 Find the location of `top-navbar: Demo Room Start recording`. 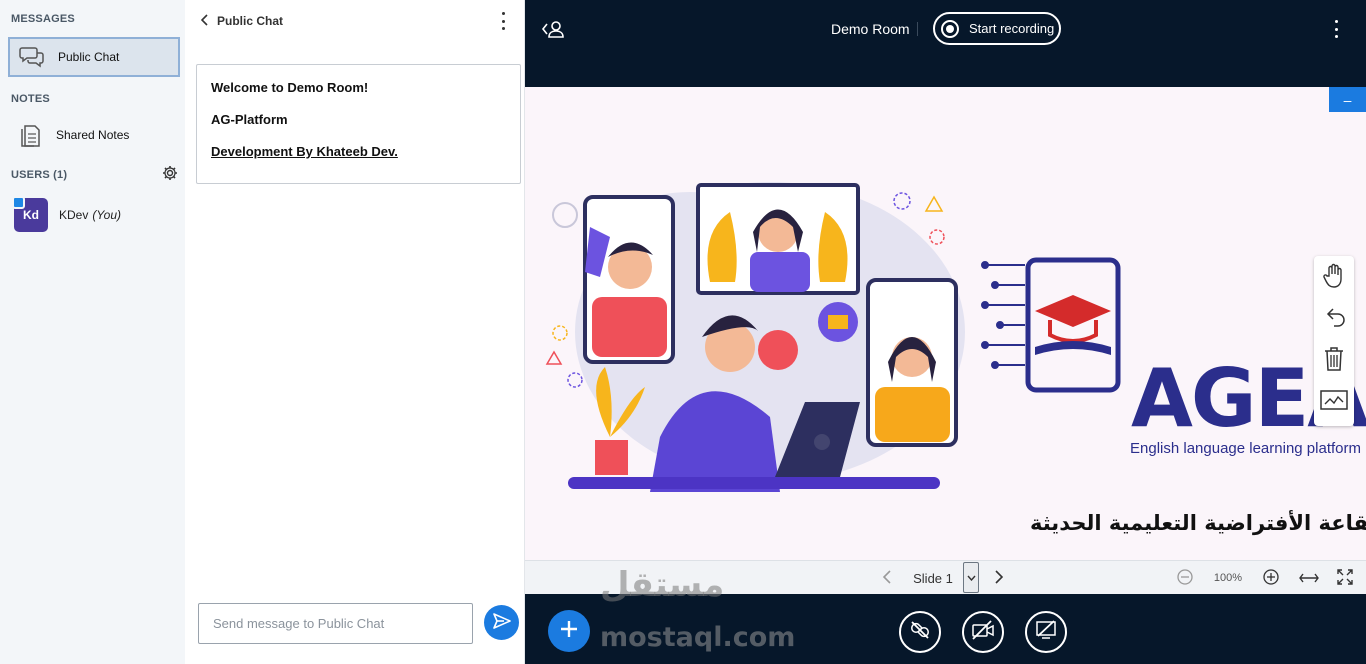

top-navbar: Demo Room Start recording is located at coordinates (945, 29).